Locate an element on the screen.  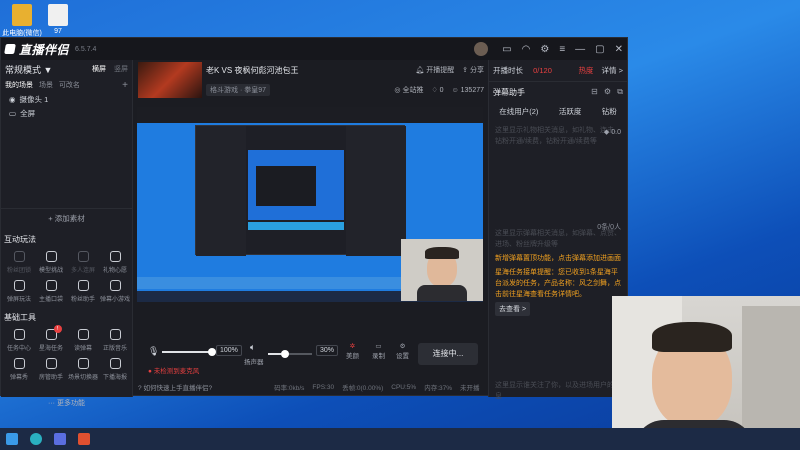
tab-activity: 活跃度 is located at coordinates (570, 111).